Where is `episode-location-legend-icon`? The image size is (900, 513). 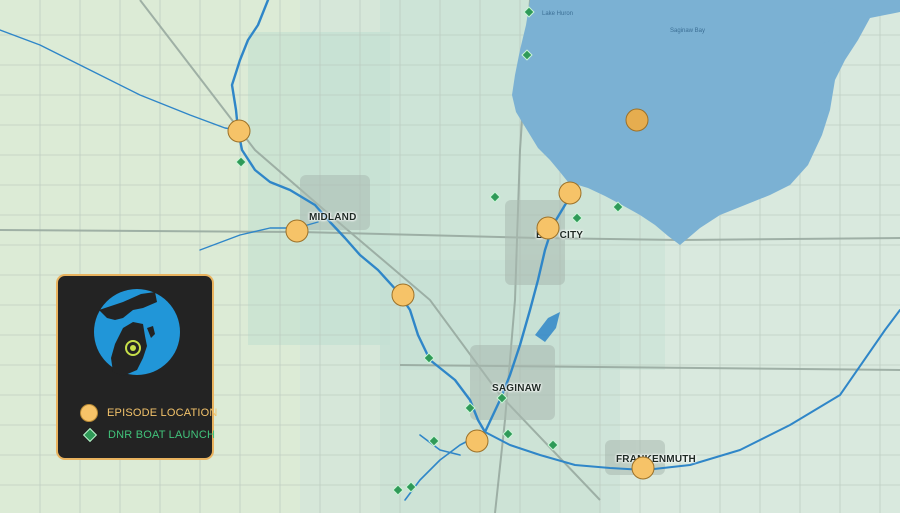
episode-location-legend-icon is located at coordinates (89, 413).